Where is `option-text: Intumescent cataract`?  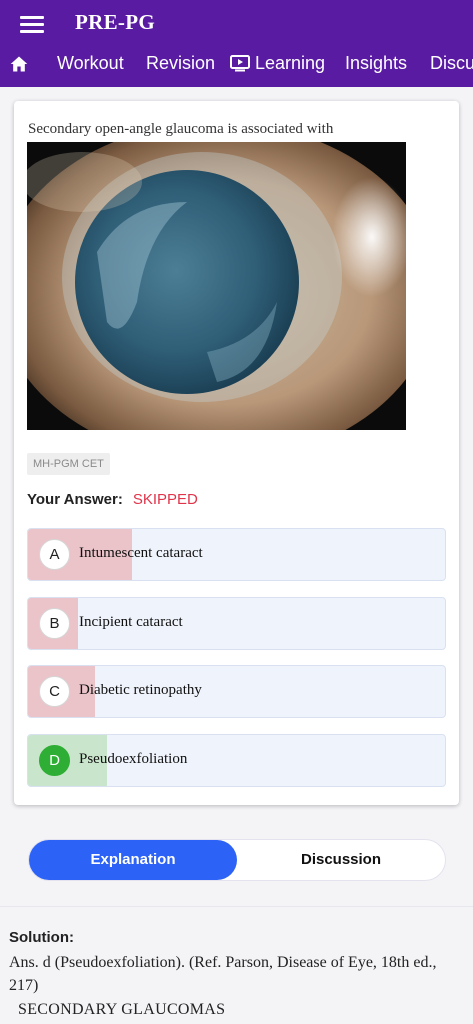
option-text: Intumescent cataract is located at coordinates (141, 553).